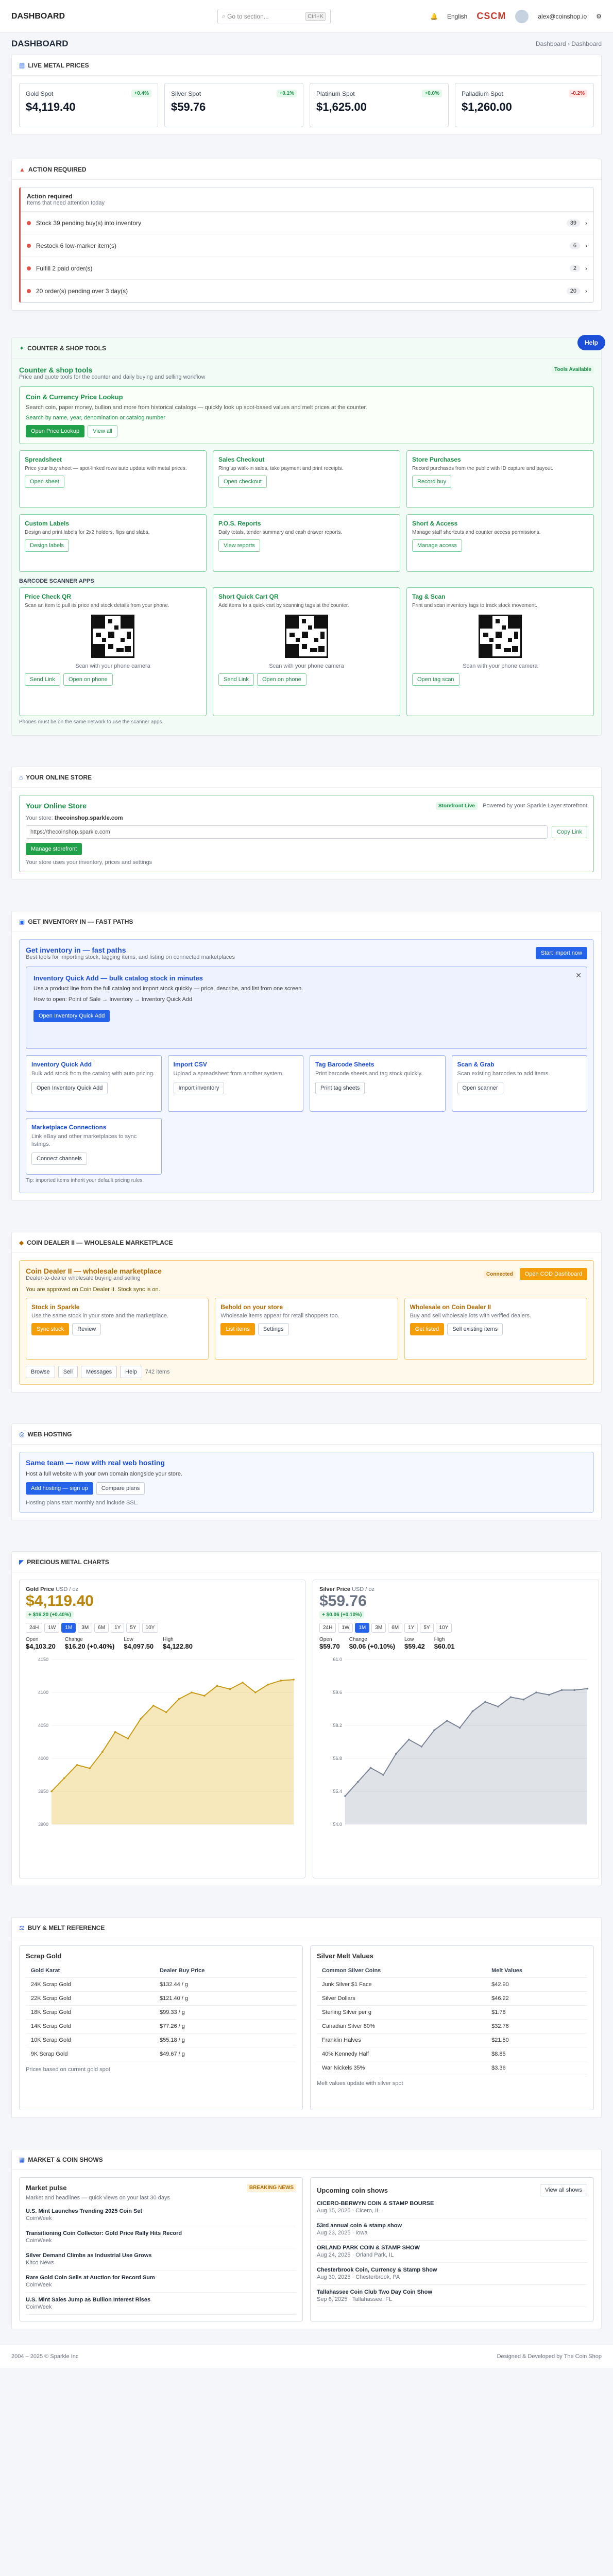 The width and height of the screenshot is (613, 2576). Describe the element at coordinates (452, 1998) in the screenshot. I see `table-row: Silver Dollars $46.22` at that location.